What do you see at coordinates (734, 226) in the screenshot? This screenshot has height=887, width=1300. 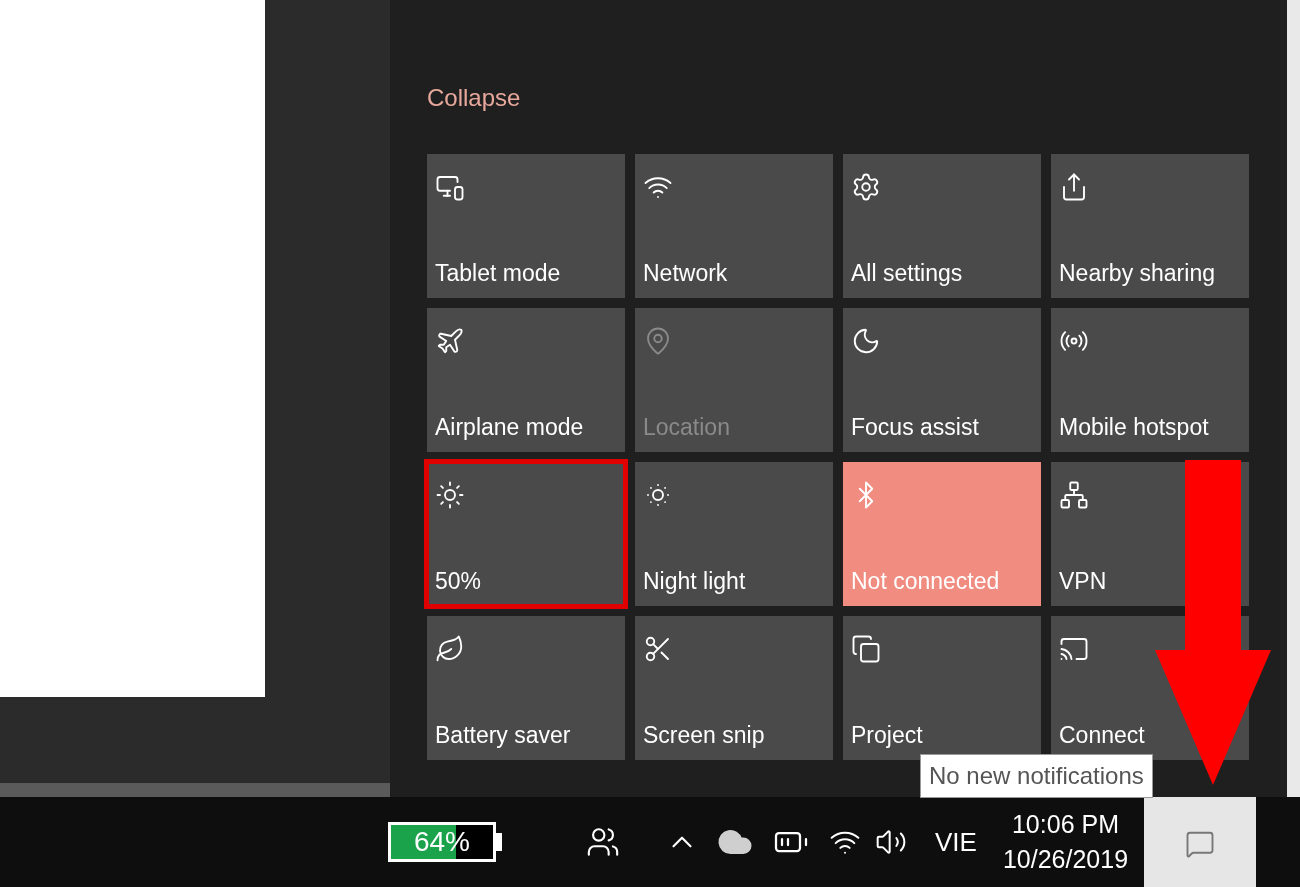 I see `quick-action-tile: Network` at bounding box center [734, 226].